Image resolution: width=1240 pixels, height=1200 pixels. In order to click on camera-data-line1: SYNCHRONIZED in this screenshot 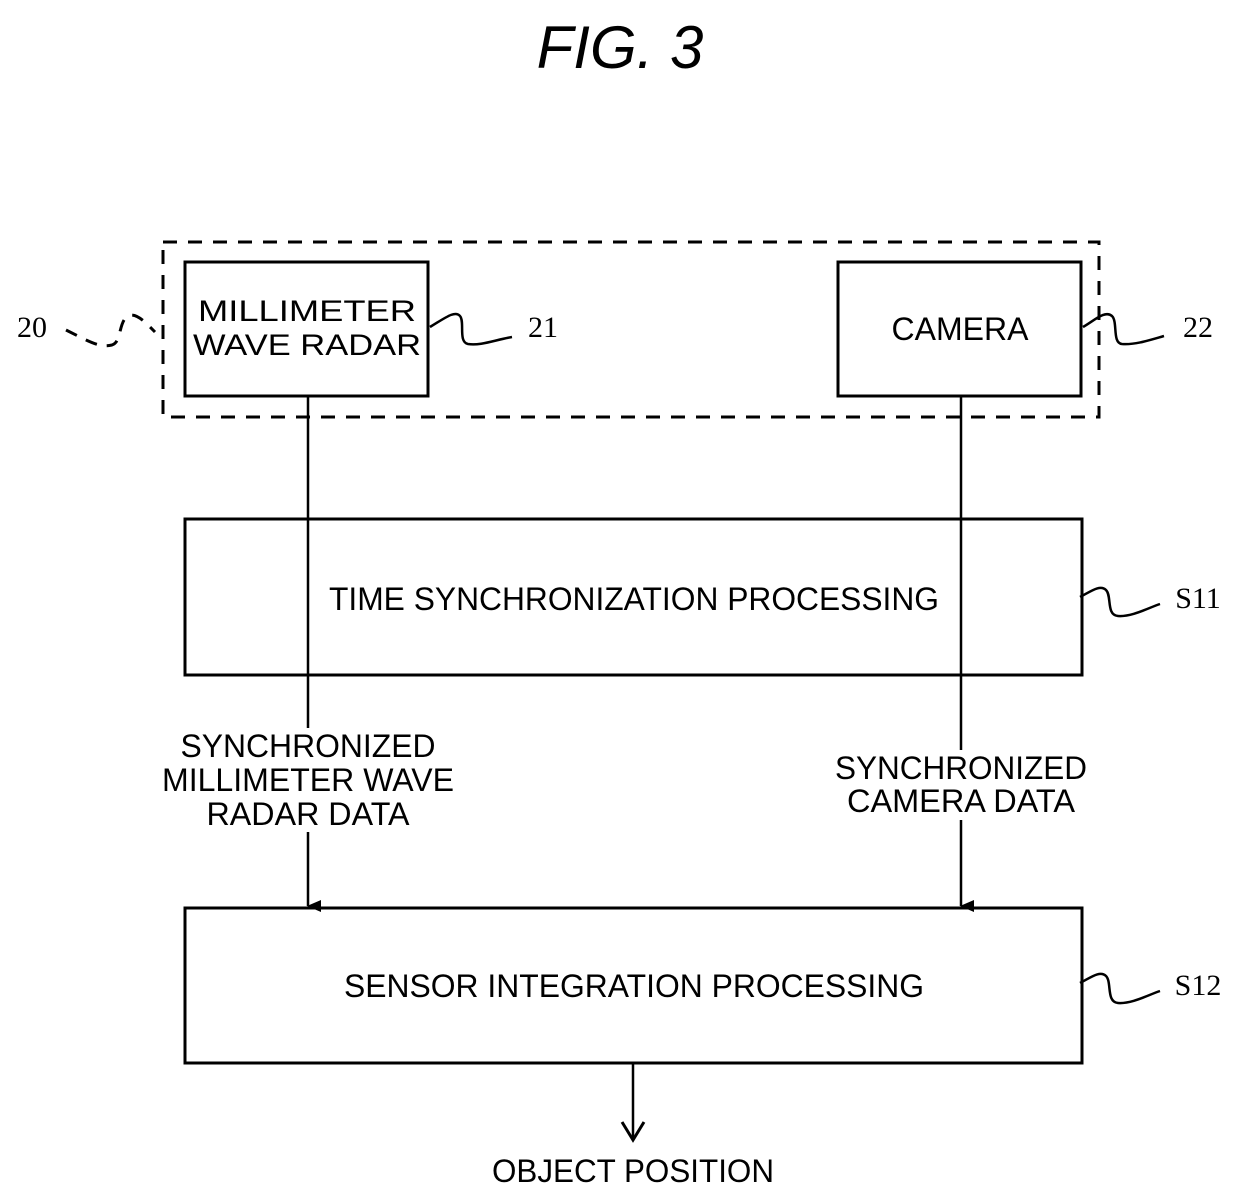, I will do `click(961, 768)`.